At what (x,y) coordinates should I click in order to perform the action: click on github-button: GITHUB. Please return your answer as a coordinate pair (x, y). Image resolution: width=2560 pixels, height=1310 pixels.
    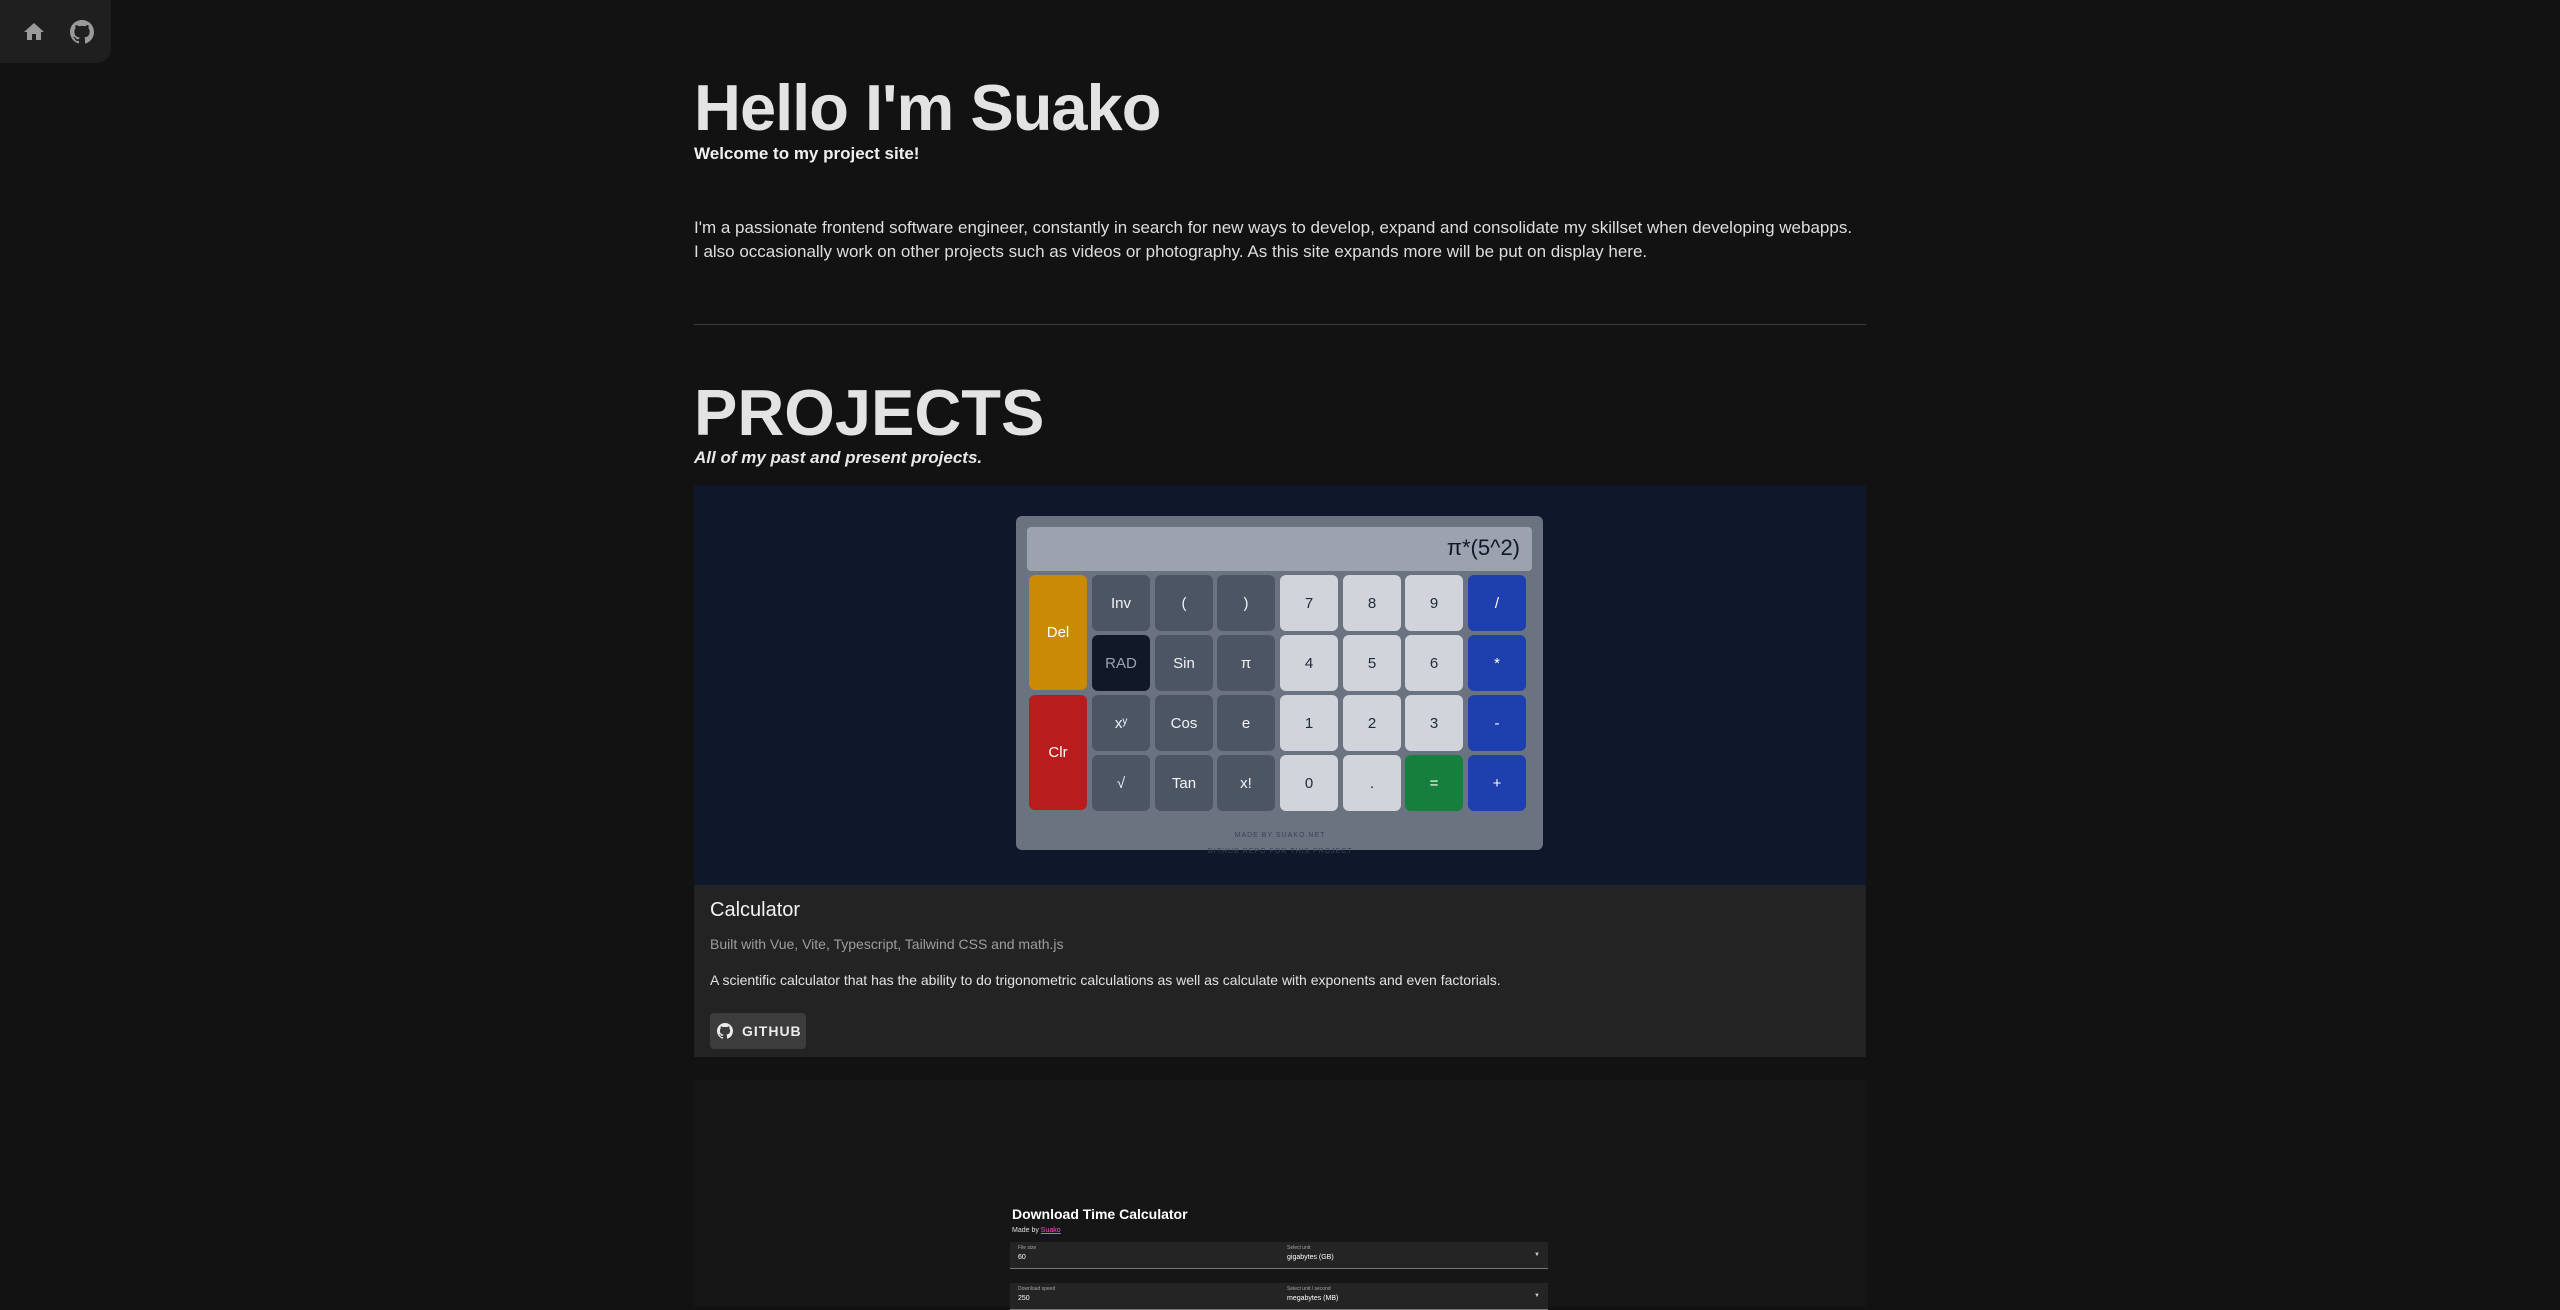
    Looking at the image, I should click on (758, 1031).